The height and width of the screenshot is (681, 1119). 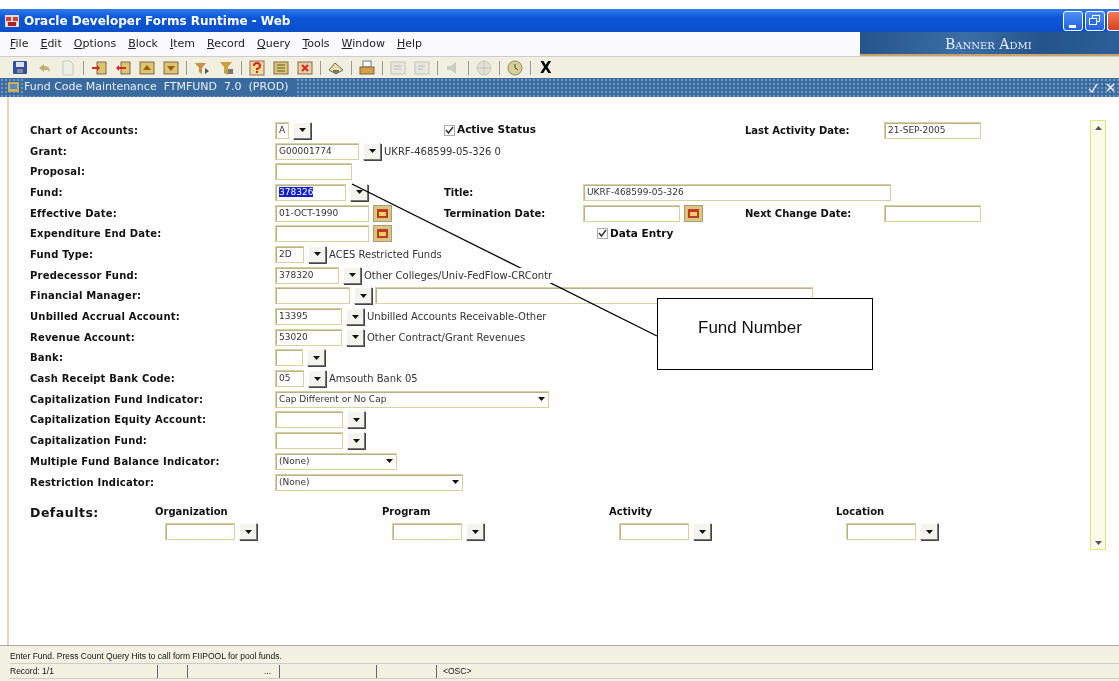 I want to click on menu-item: Block, so click(x=143, y=44).